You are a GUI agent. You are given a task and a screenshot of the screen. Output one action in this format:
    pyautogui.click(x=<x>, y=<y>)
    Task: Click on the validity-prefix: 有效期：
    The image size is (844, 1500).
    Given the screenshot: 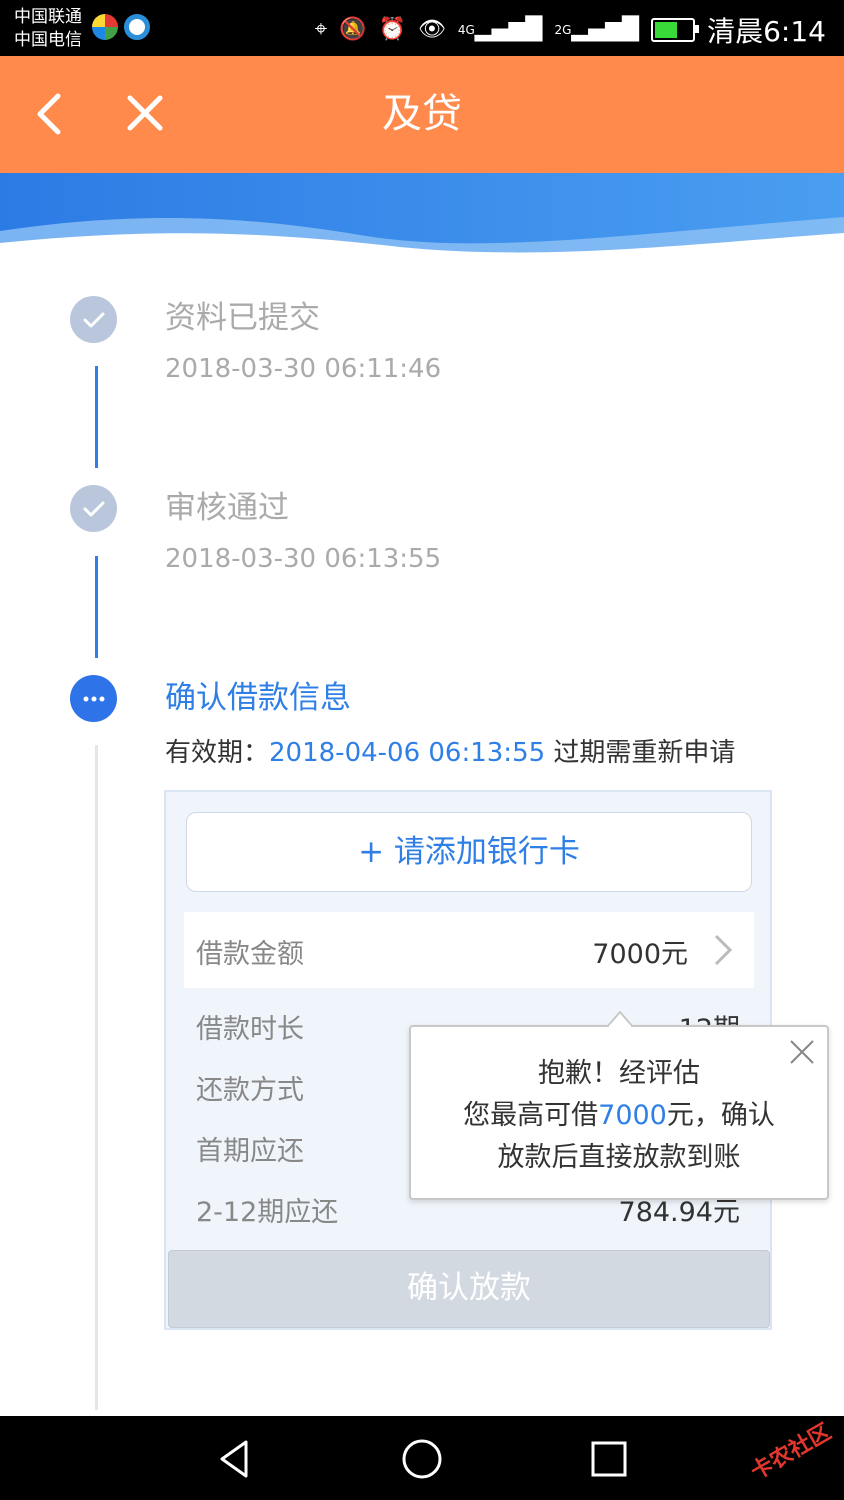 What is the action you would take?
    pyautogui.click(x=217, y=753)
    